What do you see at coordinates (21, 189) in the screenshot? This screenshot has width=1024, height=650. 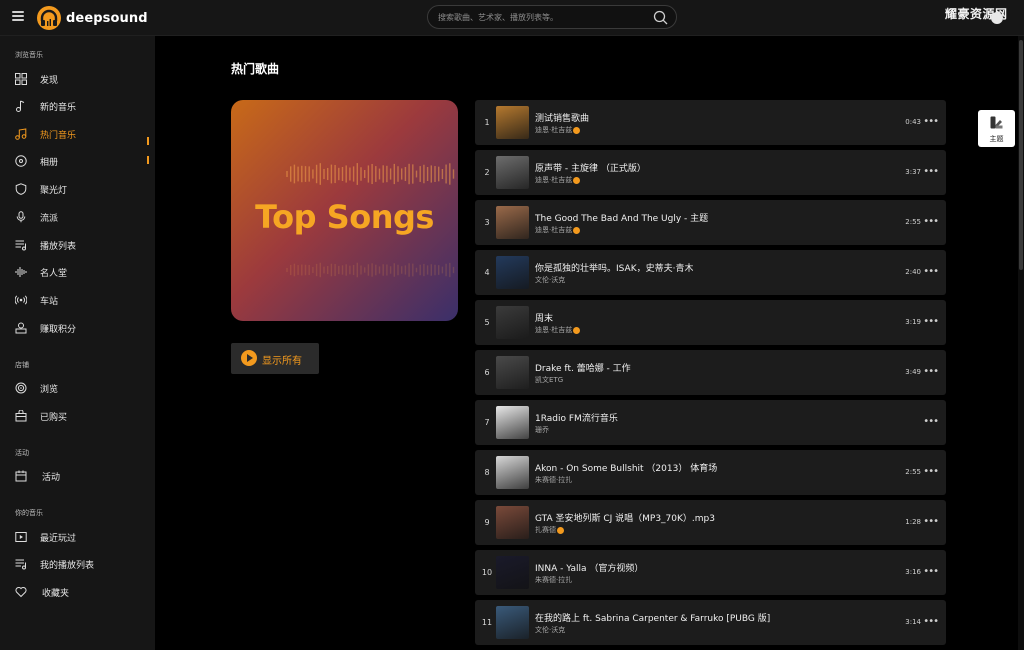 I see `shield-icon` at bounding box center [21, 189].